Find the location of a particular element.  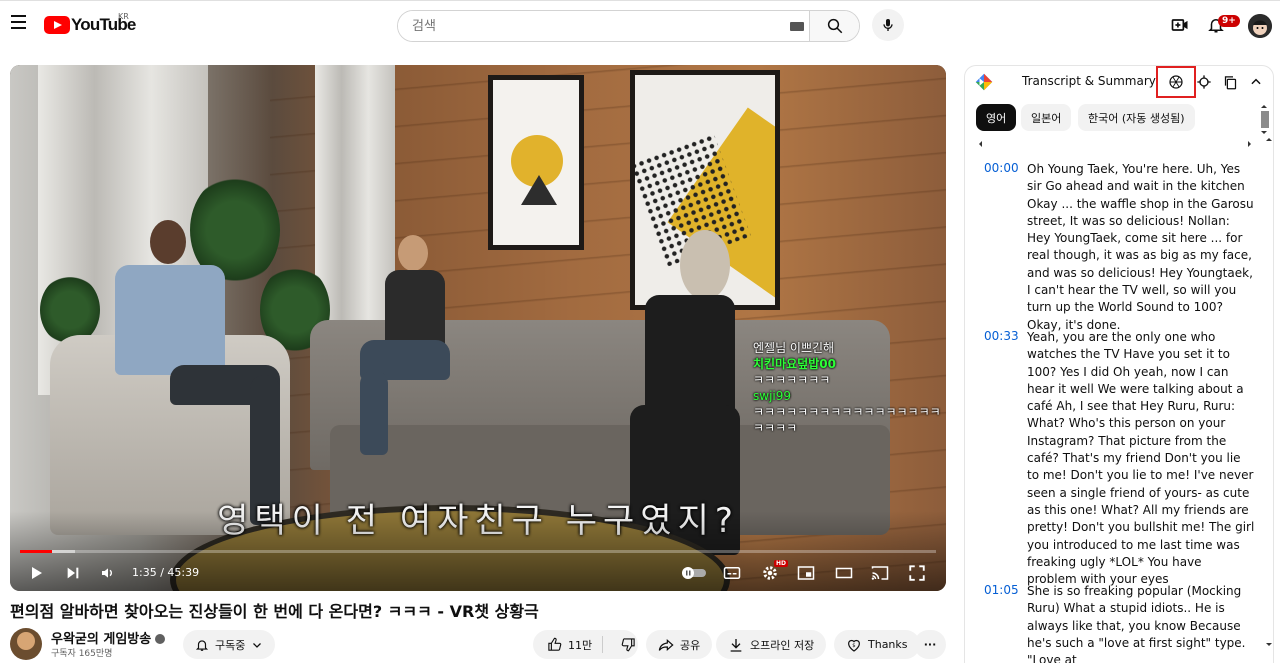

avatar-face-icon is located at coordinates (1260, 26).